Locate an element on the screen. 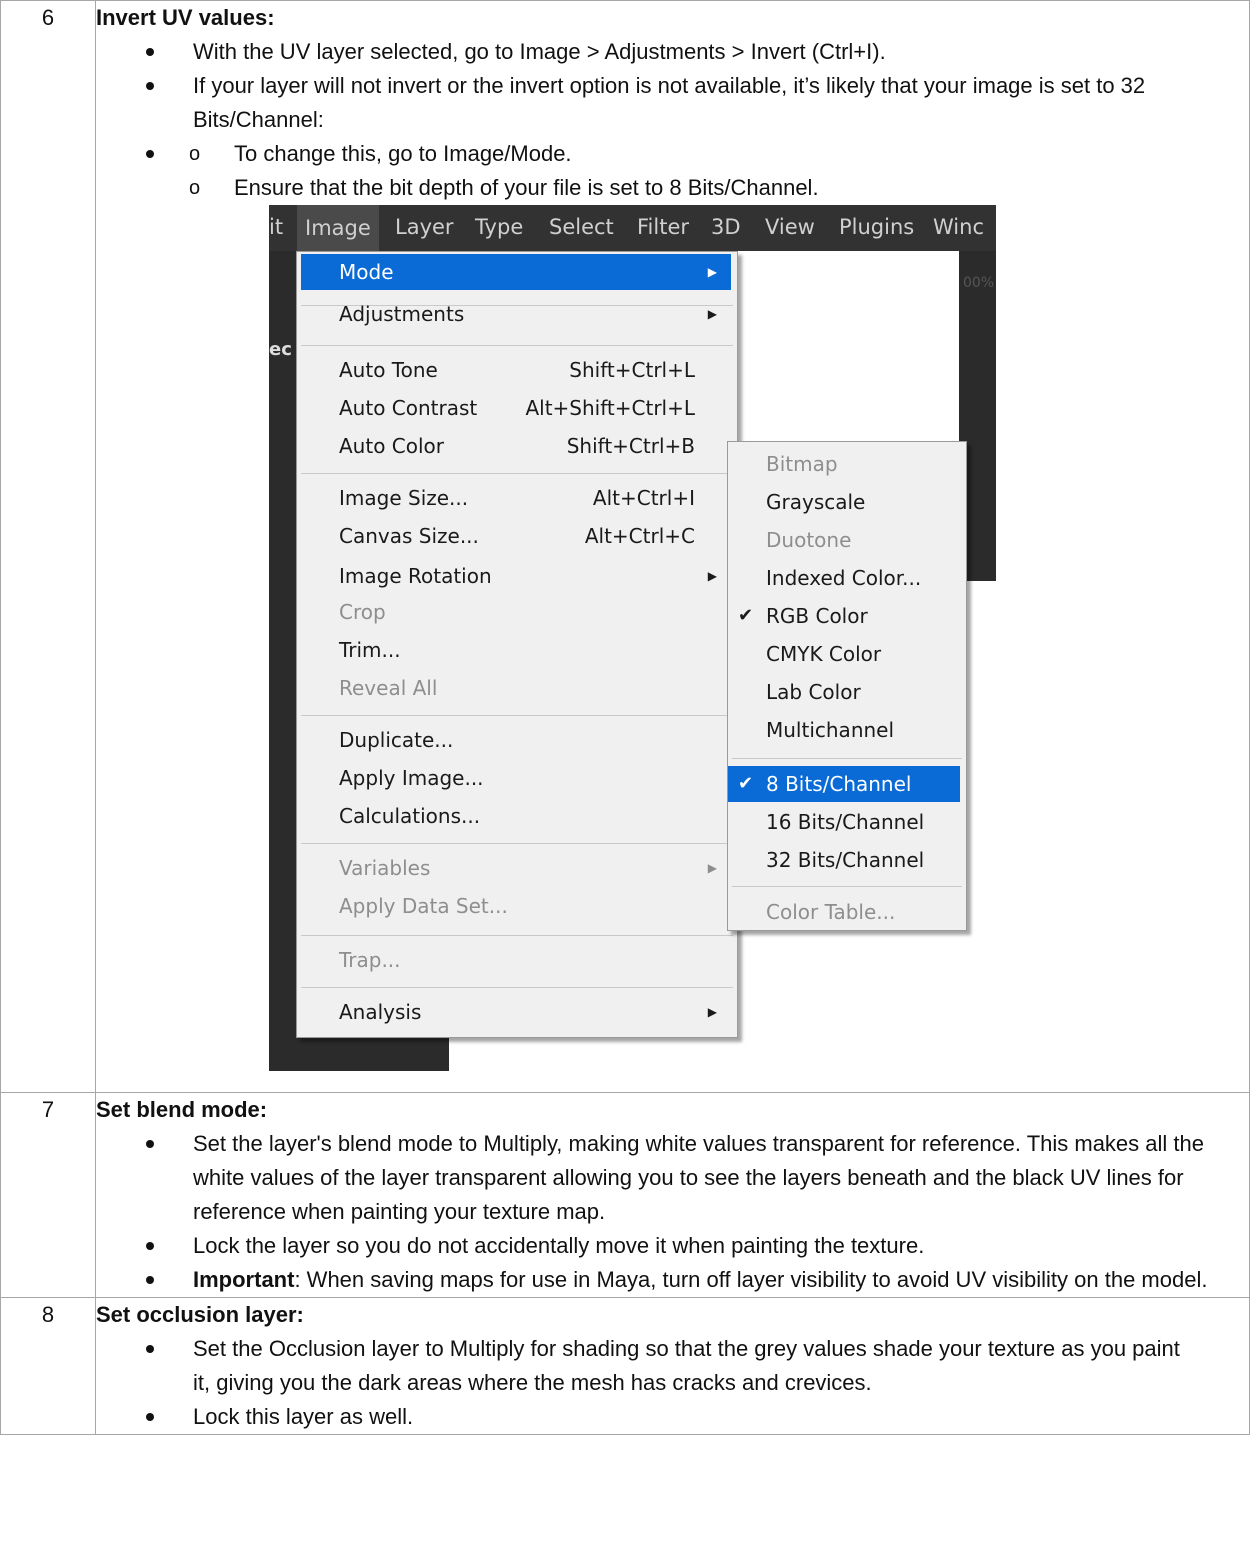  mode-submenu-item: ✔ RGB Color is located at coordinates (844, 616).